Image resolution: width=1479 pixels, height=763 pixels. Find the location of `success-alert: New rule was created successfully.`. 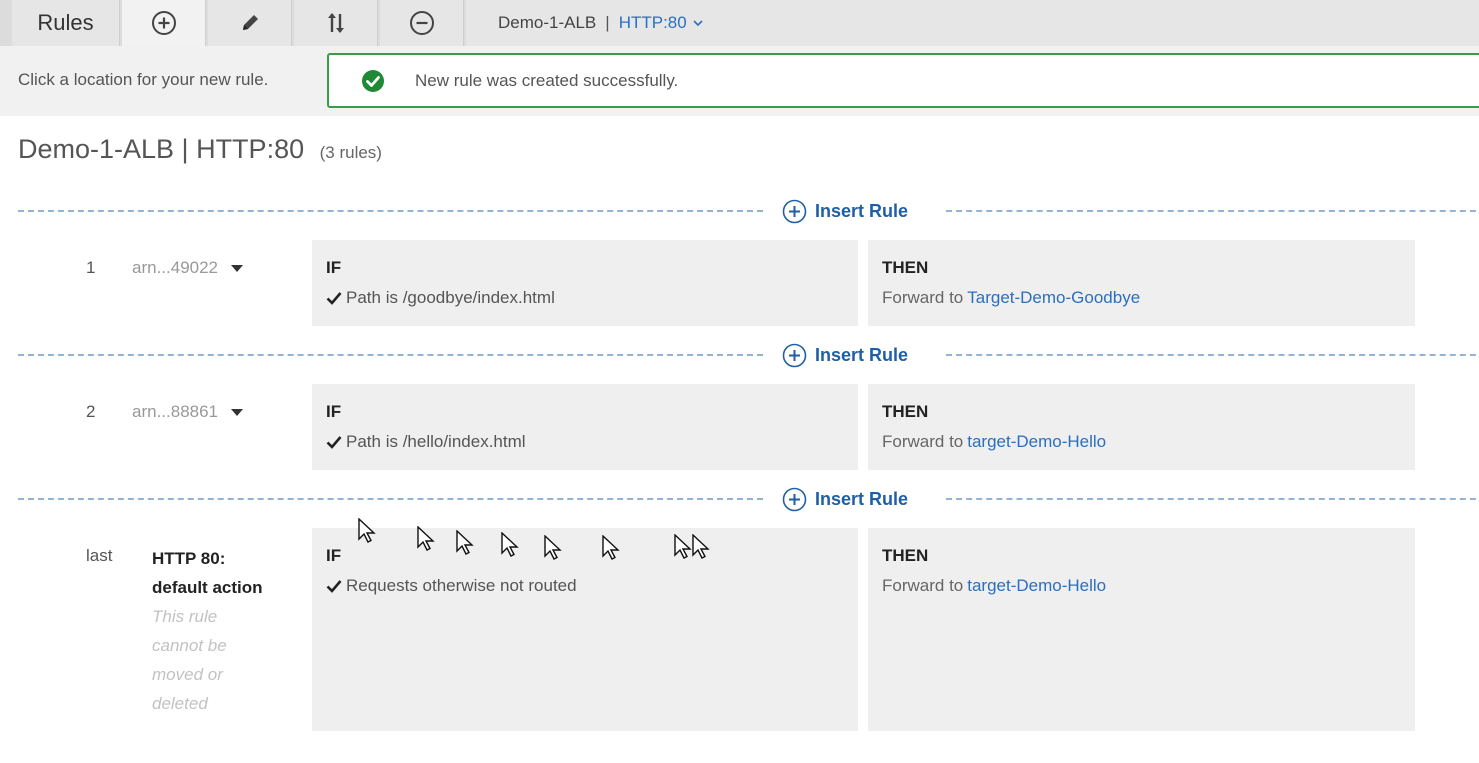

success-alert: New rule was created successfully. is located at coordinates (903, 80).